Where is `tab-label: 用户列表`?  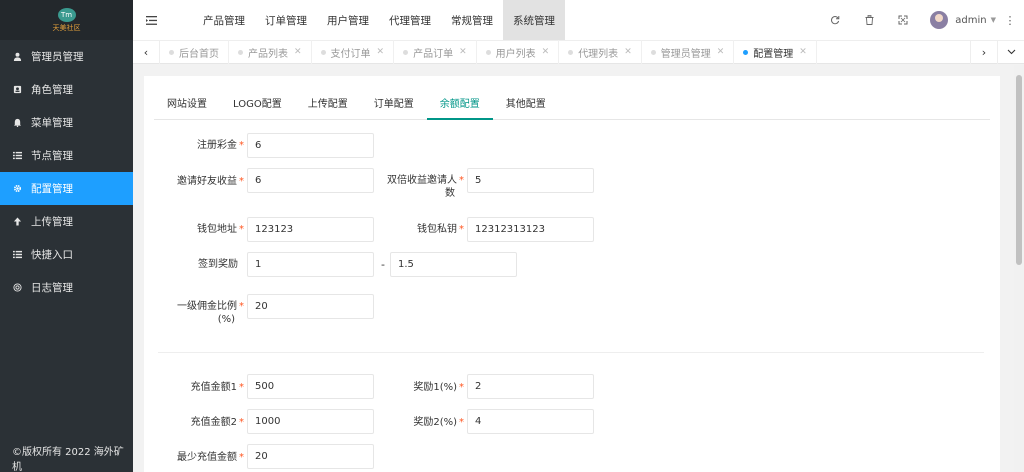
tab-label: 用户列表 is located at coordinates (515, 54).